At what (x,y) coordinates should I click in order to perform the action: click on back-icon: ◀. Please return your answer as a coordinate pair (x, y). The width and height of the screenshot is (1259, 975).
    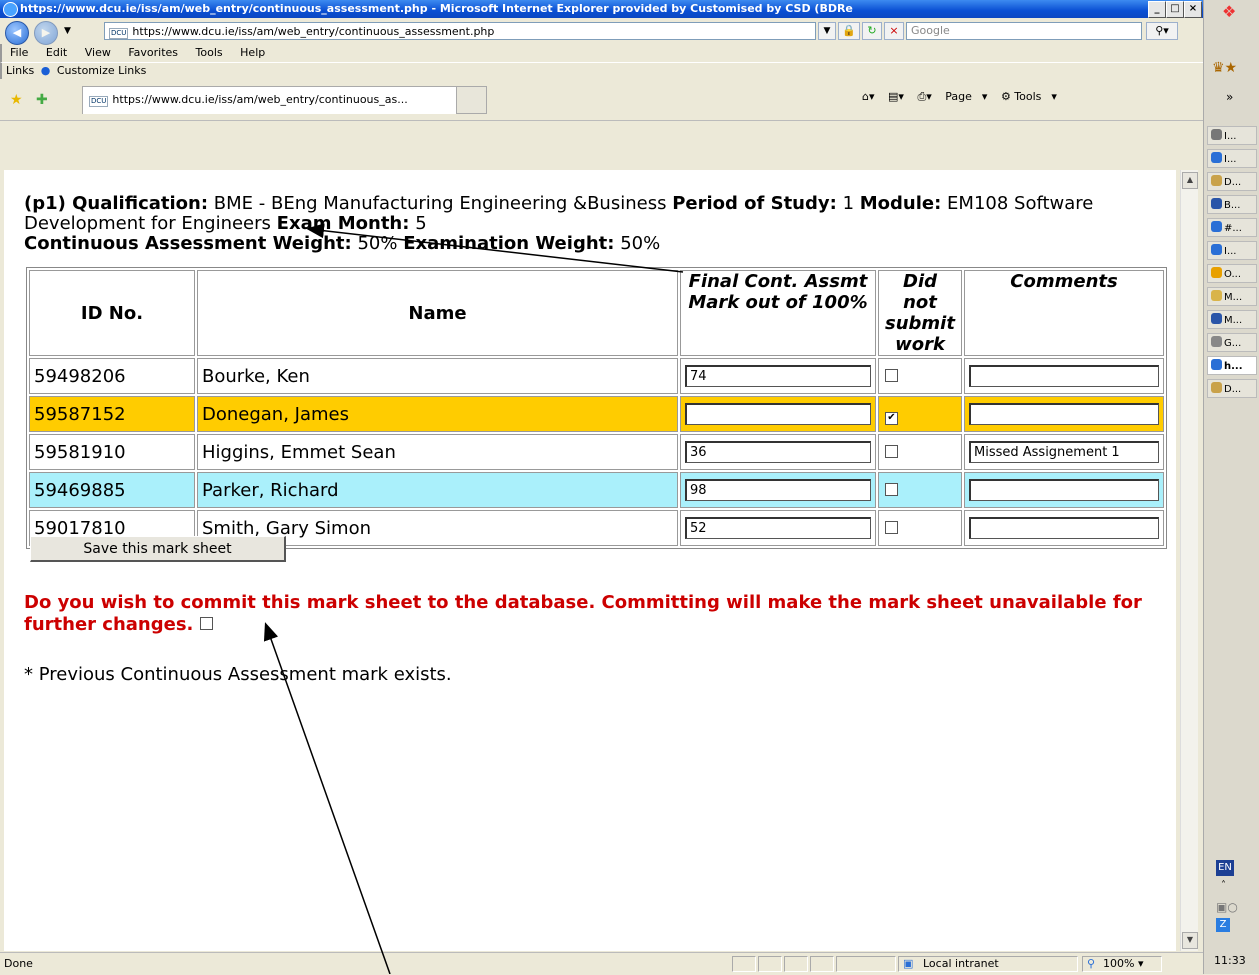
    Looking at the image, I should click on (17, 33).